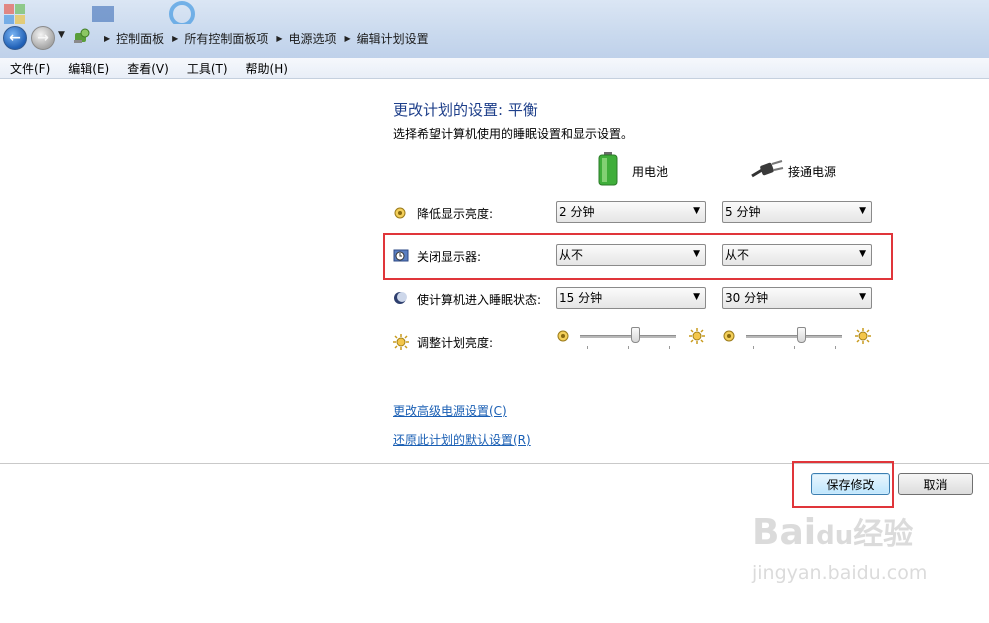  What do you see at coordinates (400, 298) in the screenshot?
I see `moon-icon` at bounding box center [400, 298].